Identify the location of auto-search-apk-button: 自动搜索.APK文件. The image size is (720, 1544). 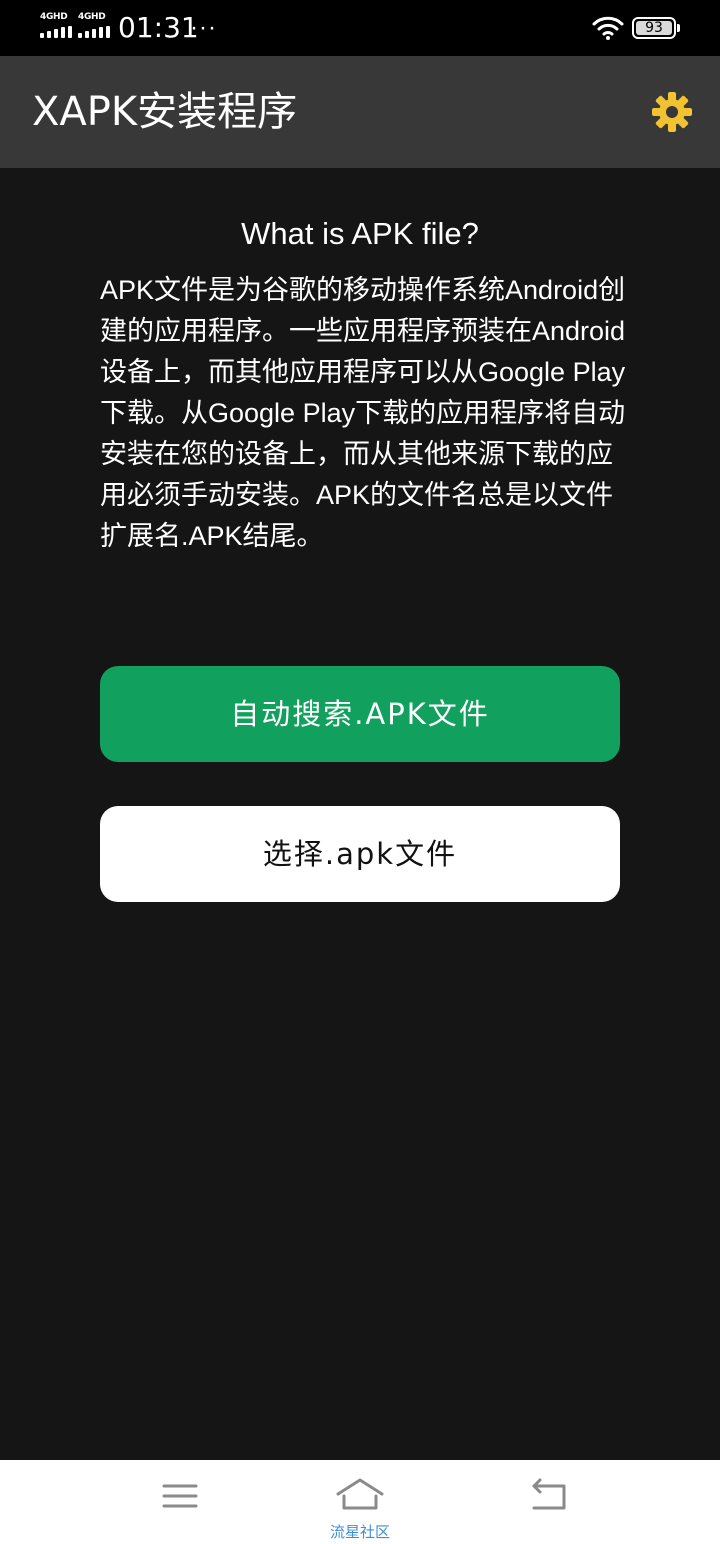
(360, 714).